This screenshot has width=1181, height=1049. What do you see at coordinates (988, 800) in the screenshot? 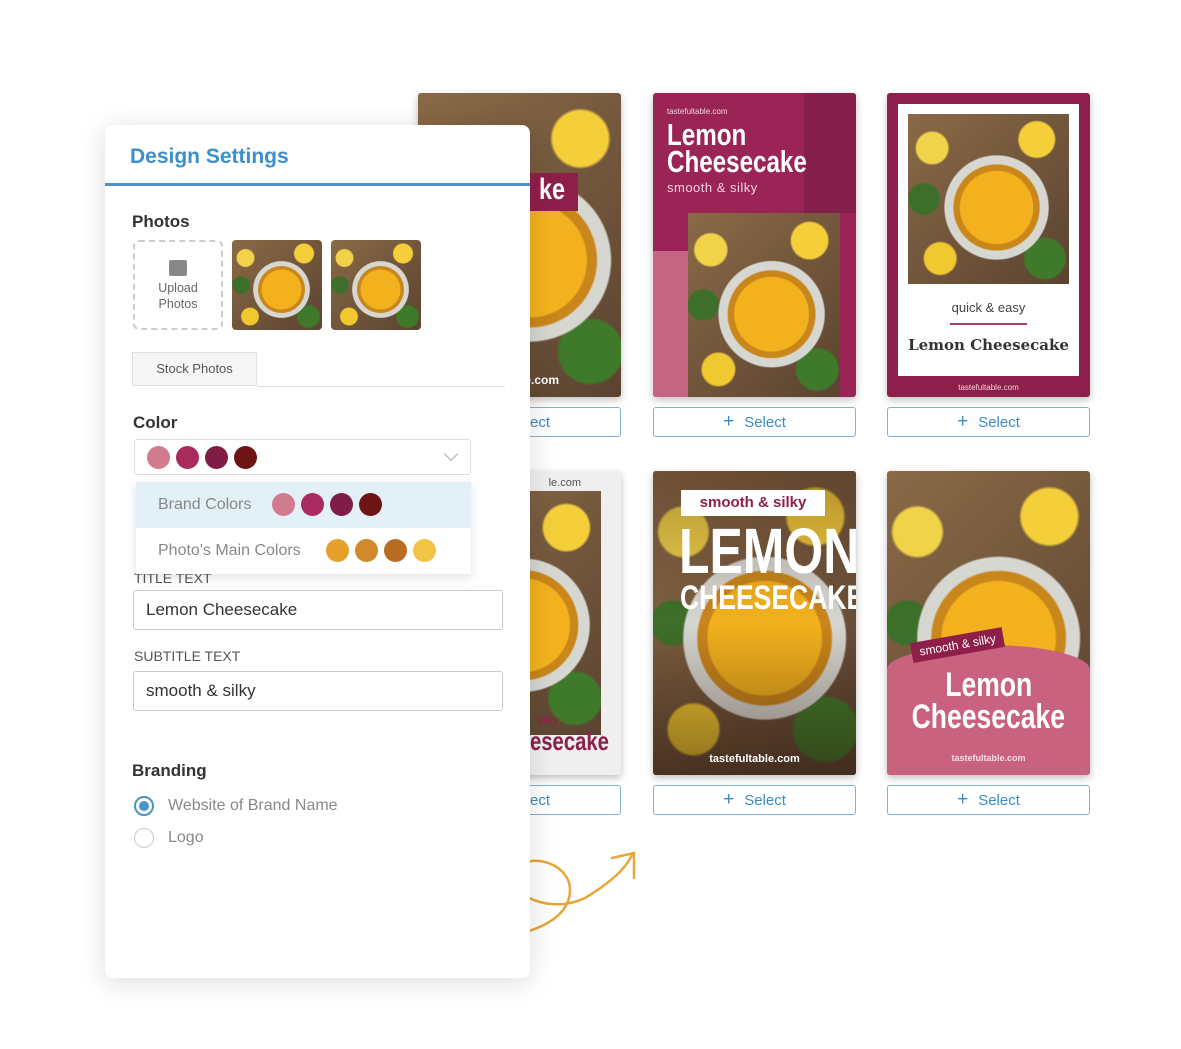
I see `select-button-6: + Select` at bounding box center [988, 800].